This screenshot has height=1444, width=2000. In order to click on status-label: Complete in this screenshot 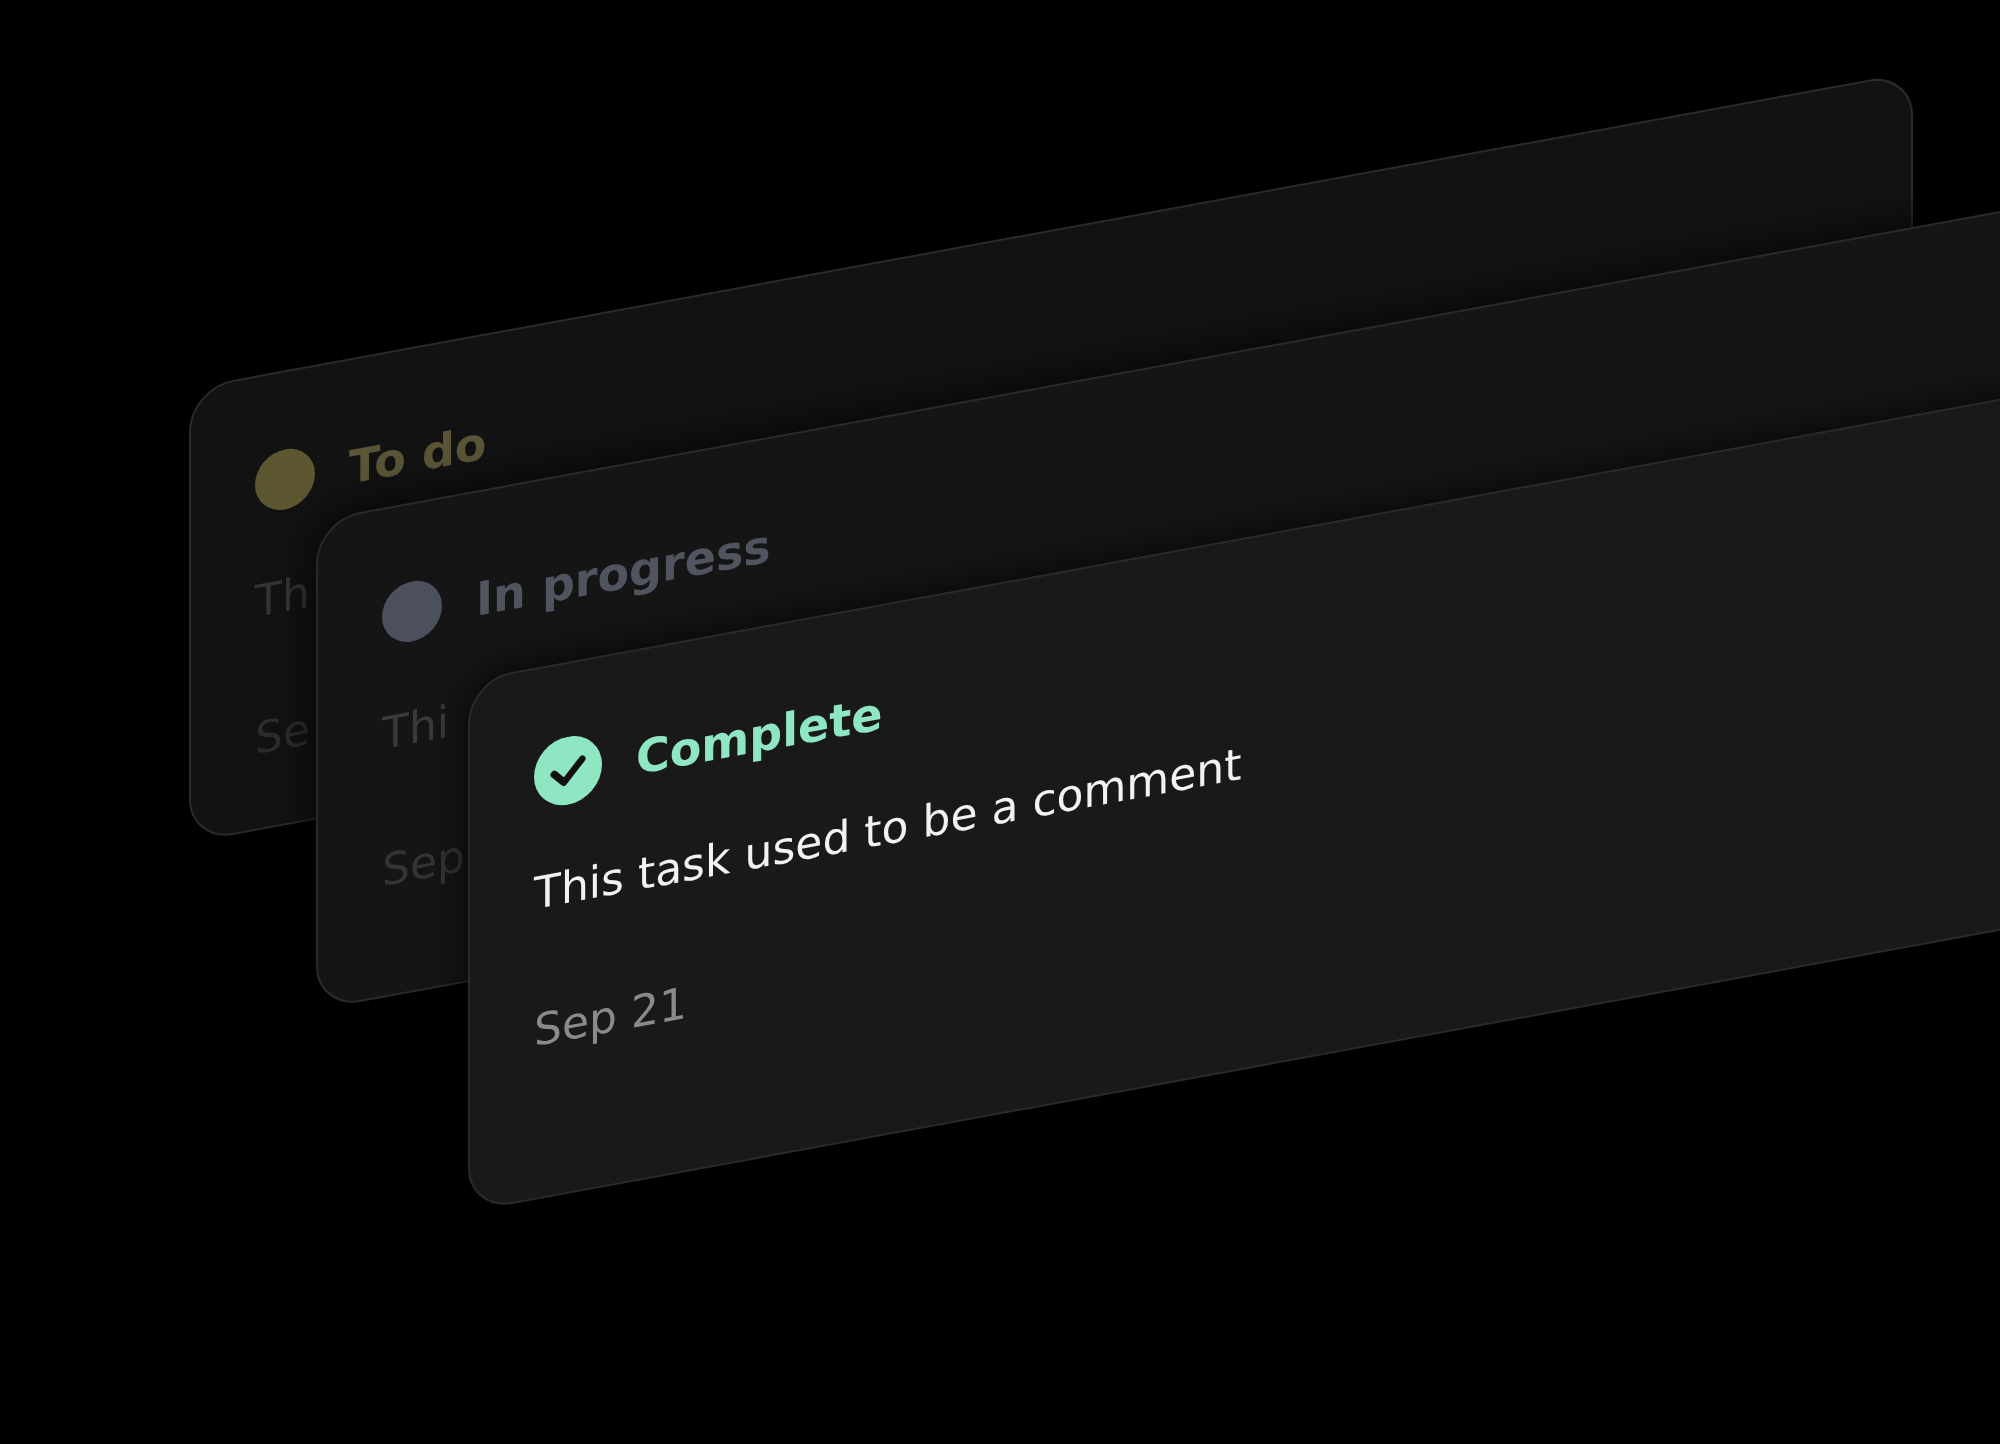, I will do `click(759, 735)`.